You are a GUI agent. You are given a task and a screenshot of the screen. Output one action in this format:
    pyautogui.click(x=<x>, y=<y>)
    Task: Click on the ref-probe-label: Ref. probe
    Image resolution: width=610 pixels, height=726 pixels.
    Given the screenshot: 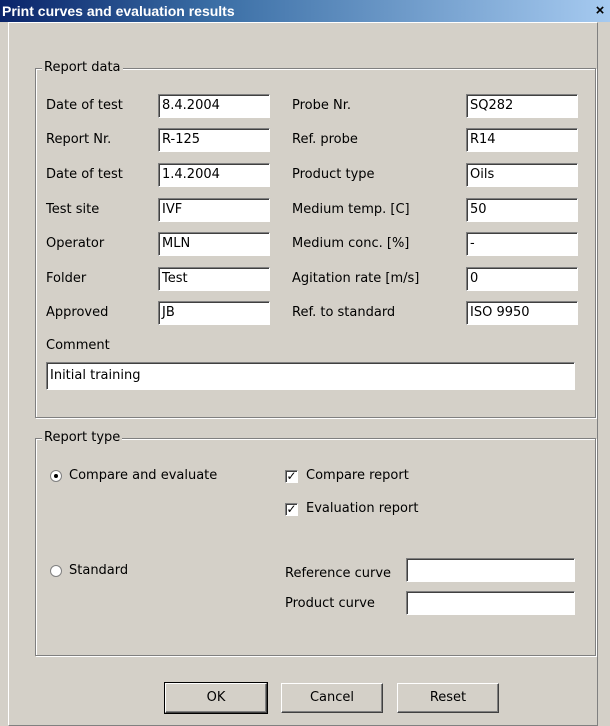 What is the action you would take?
    pyautogui.click(x=325, y=139)
    